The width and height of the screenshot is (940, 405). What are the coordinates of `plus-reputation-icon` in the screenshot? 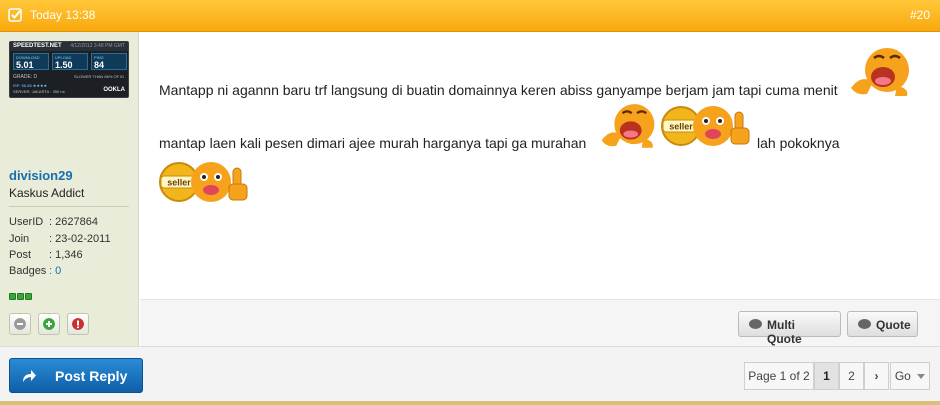 It's located at (49, 324).